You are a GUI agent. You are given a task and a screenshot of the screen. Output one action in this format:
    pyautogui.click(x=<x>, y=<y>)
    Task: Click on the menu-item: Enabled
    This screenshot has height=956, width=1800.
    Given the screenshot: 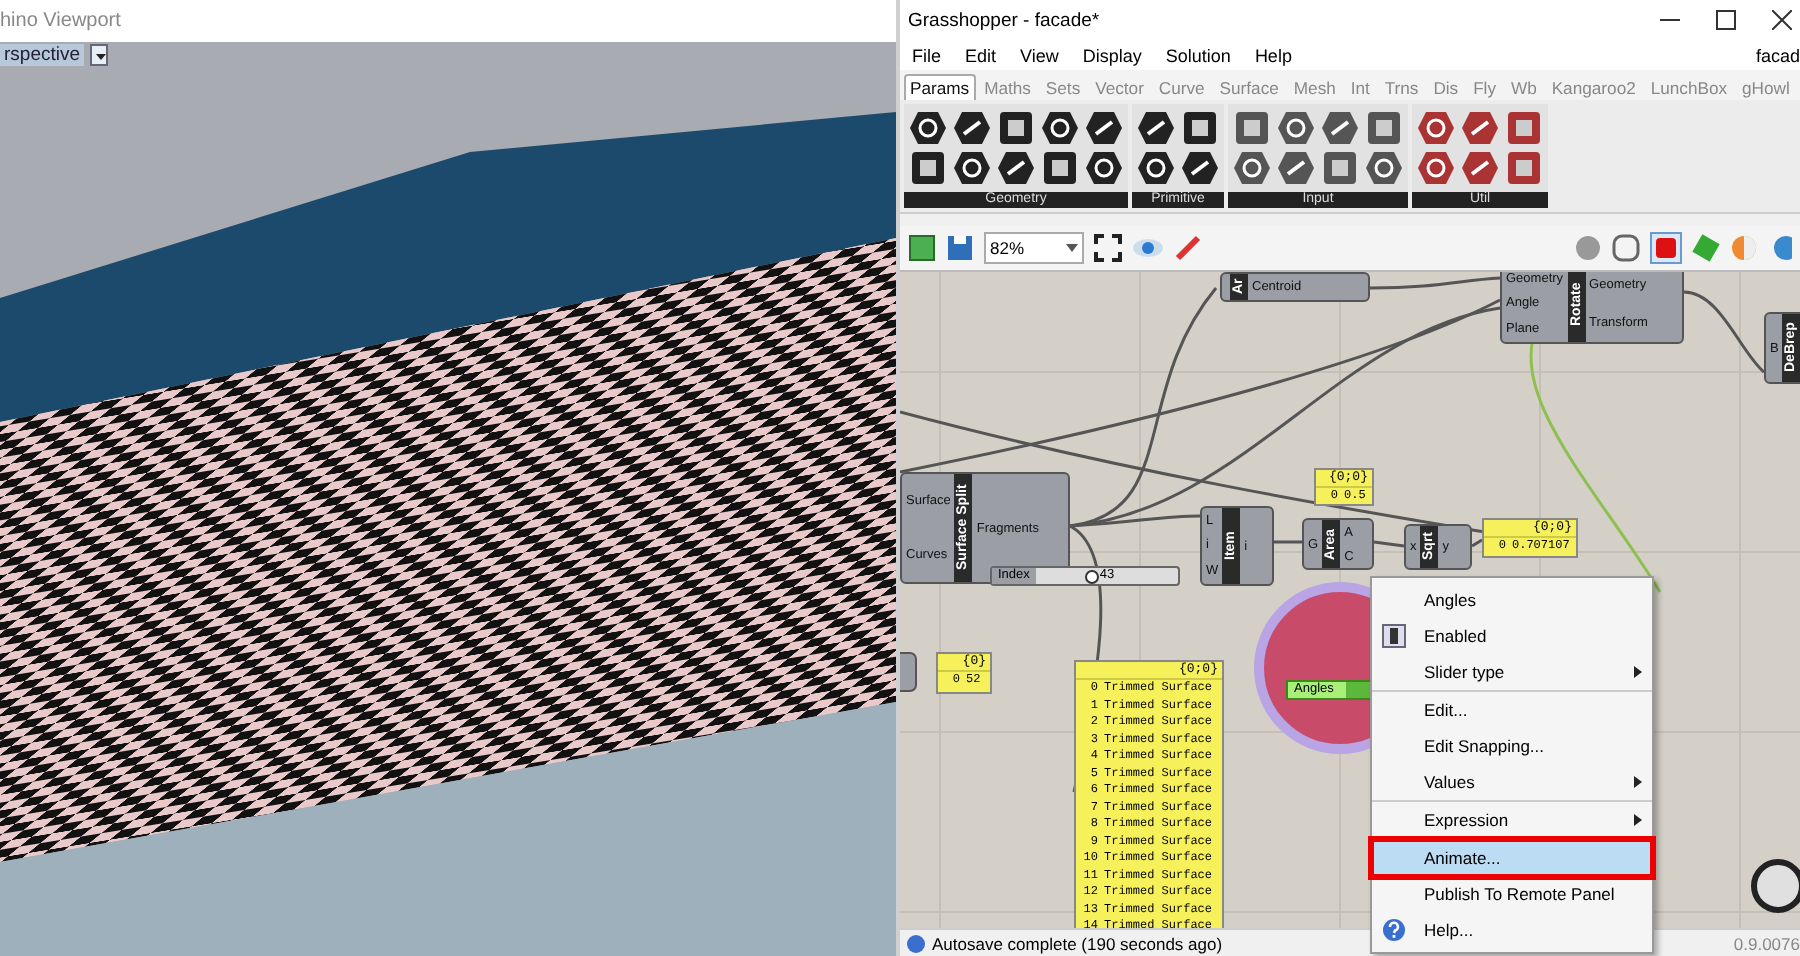 What is the action you would take?
    pyautogui.click(x=1512, y=636)
    